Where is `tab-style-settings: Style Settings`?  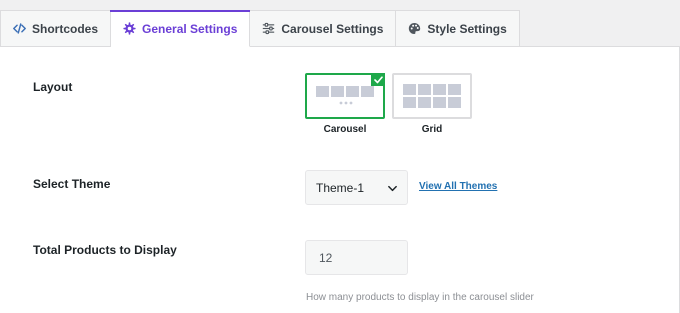 tab-style-settings: Style Settings is located at coordinates (458, 28).